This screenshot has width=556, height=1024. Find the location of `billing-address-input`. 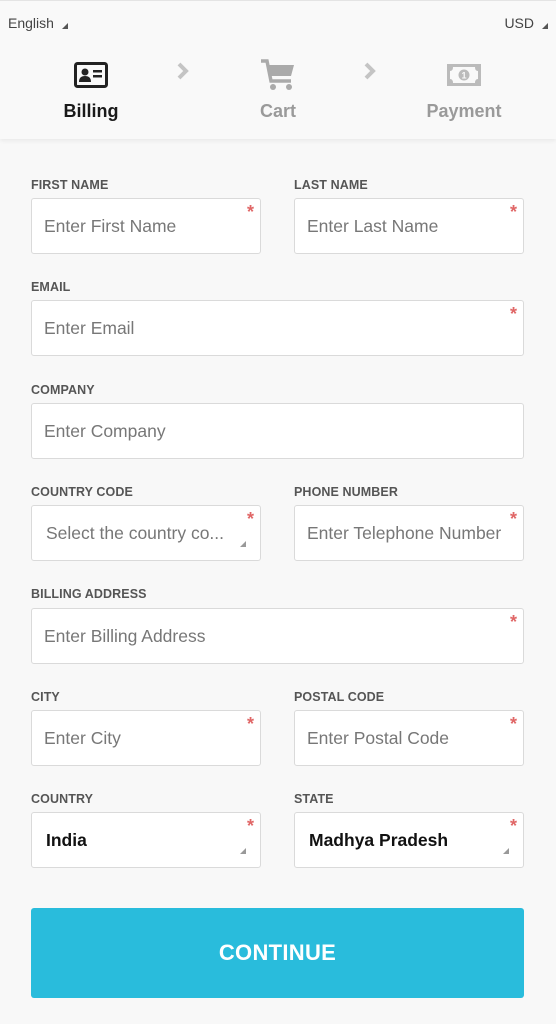

billing-address-input is located at coordinates (277, 636).